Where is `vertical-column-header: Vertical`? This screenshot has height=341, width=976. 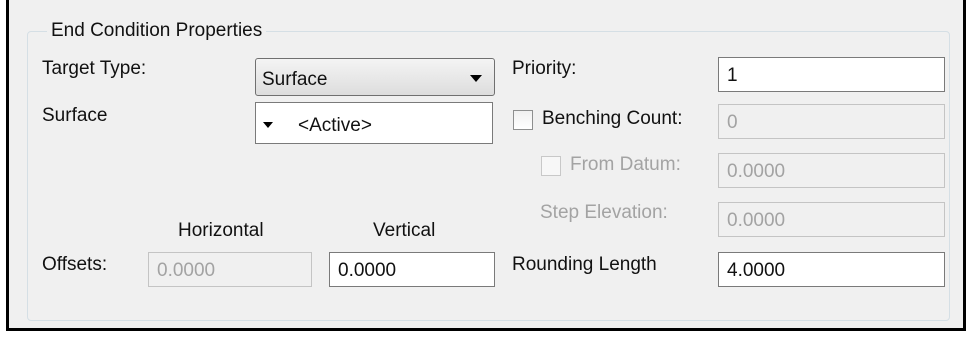
vertical-column-header: Vertical is located at coordinates (404, 230).